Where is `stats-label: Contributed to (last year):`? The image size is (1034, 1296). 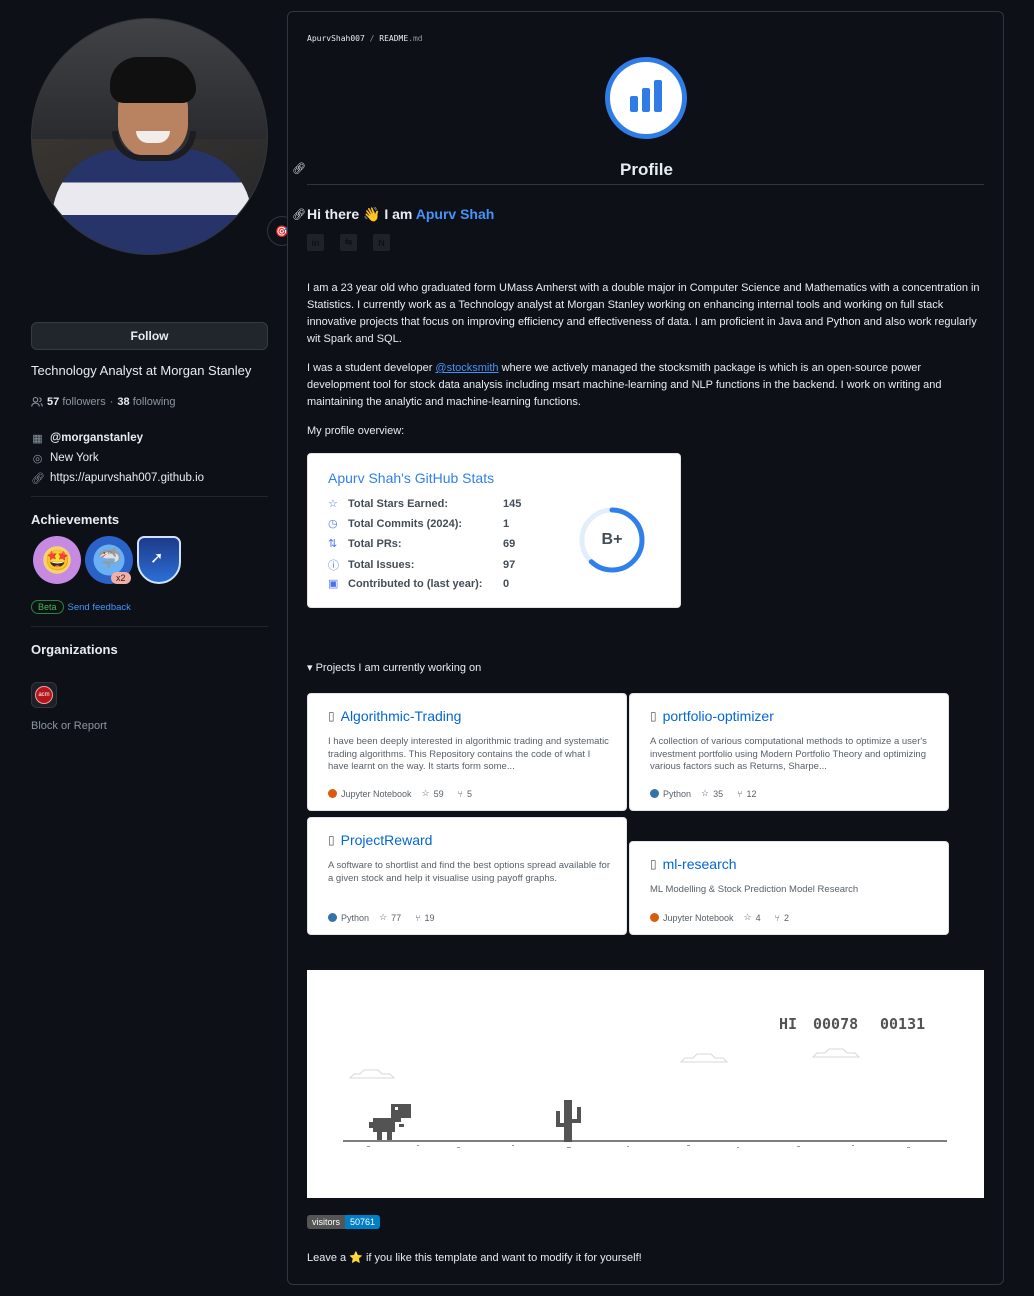
stats-label: Contributed to (last year): is located at coordinates (415, 583).